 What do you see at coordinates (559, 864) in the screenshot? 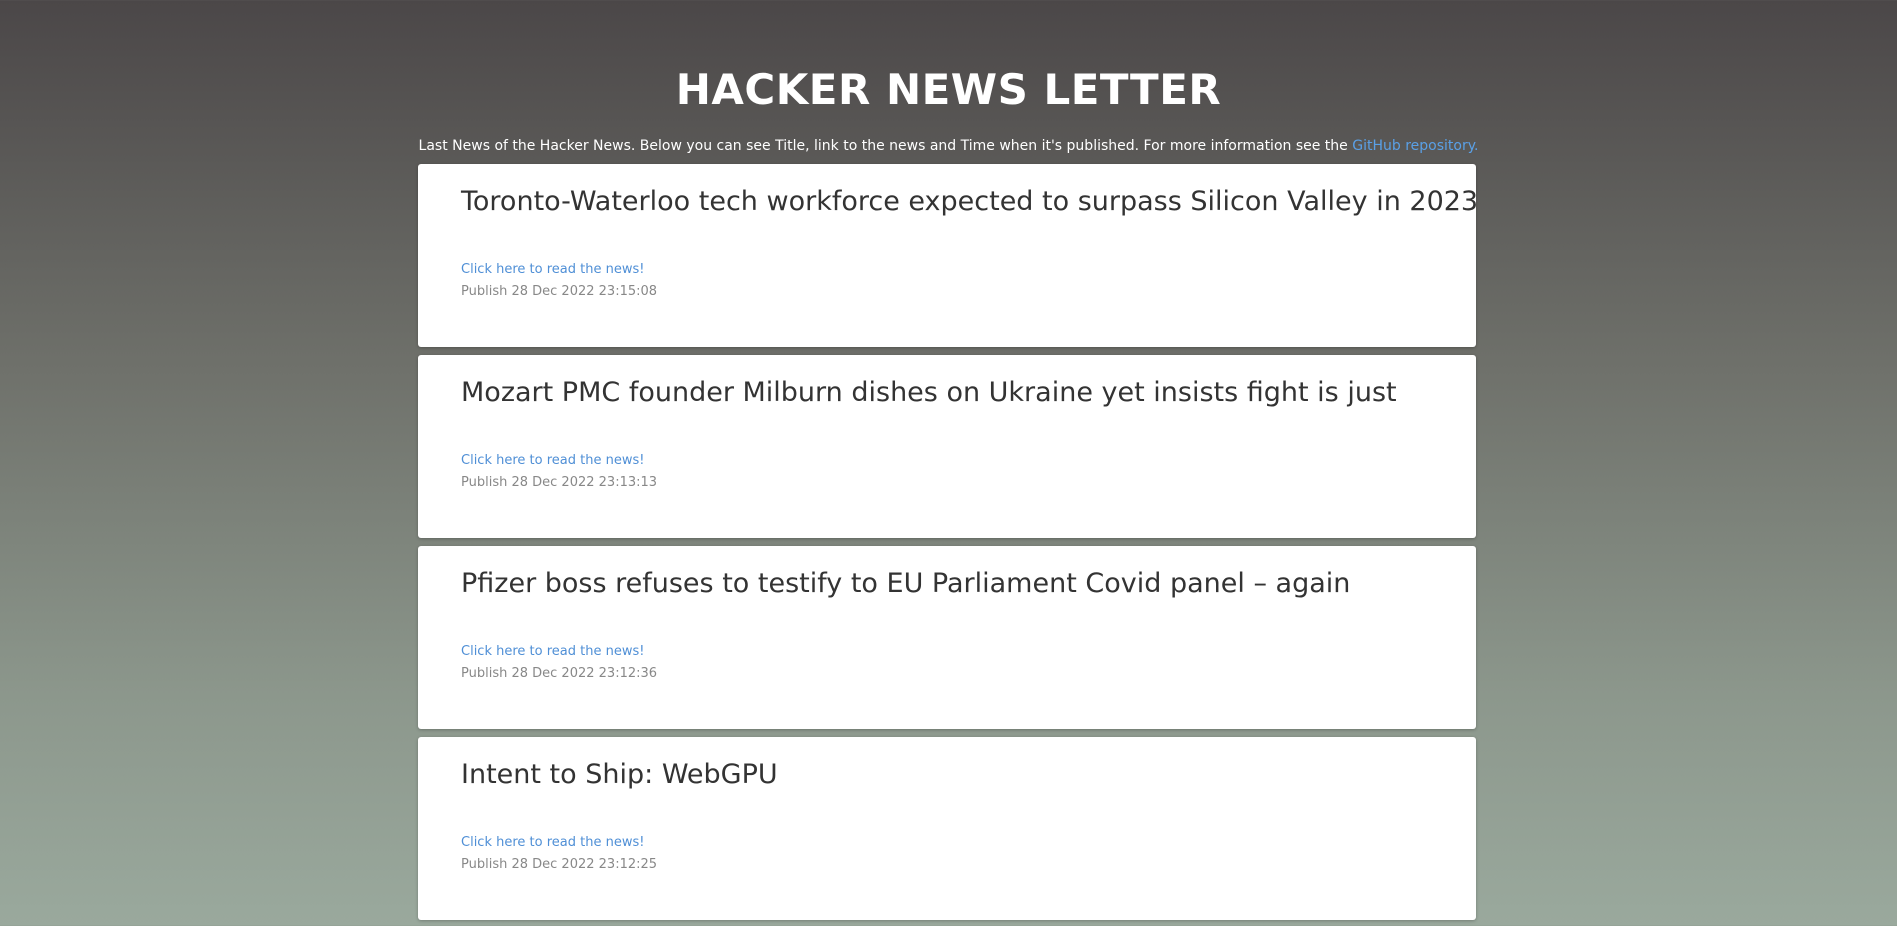
I see `publish-time: Publish 28 Dec 2022 23:12:25` at bounding box center [559, 864].